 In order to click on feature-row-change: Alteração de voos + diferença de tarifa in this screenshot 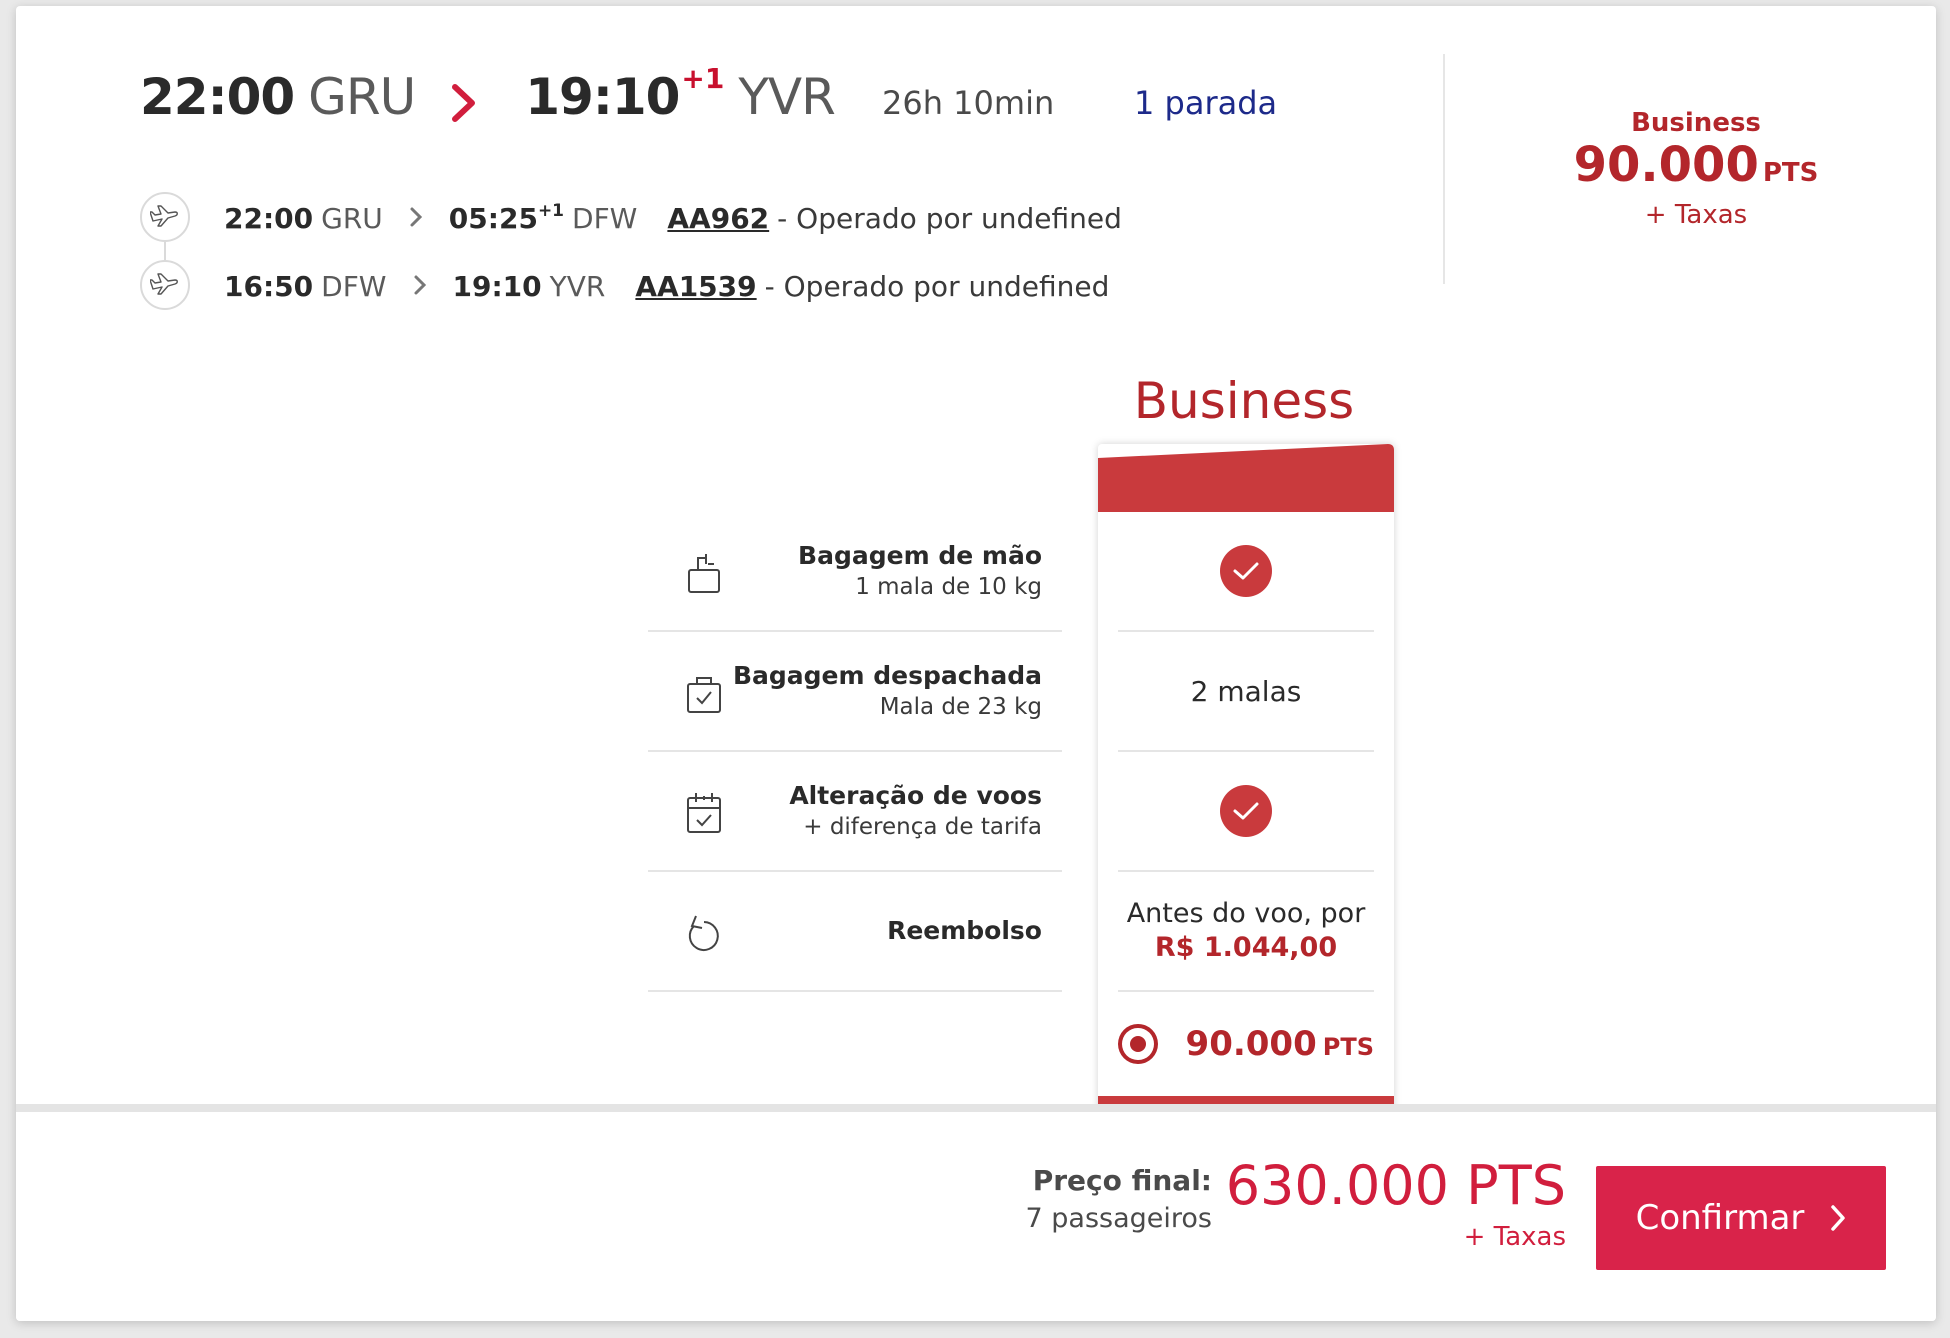, I will do `click(855, 812)`.